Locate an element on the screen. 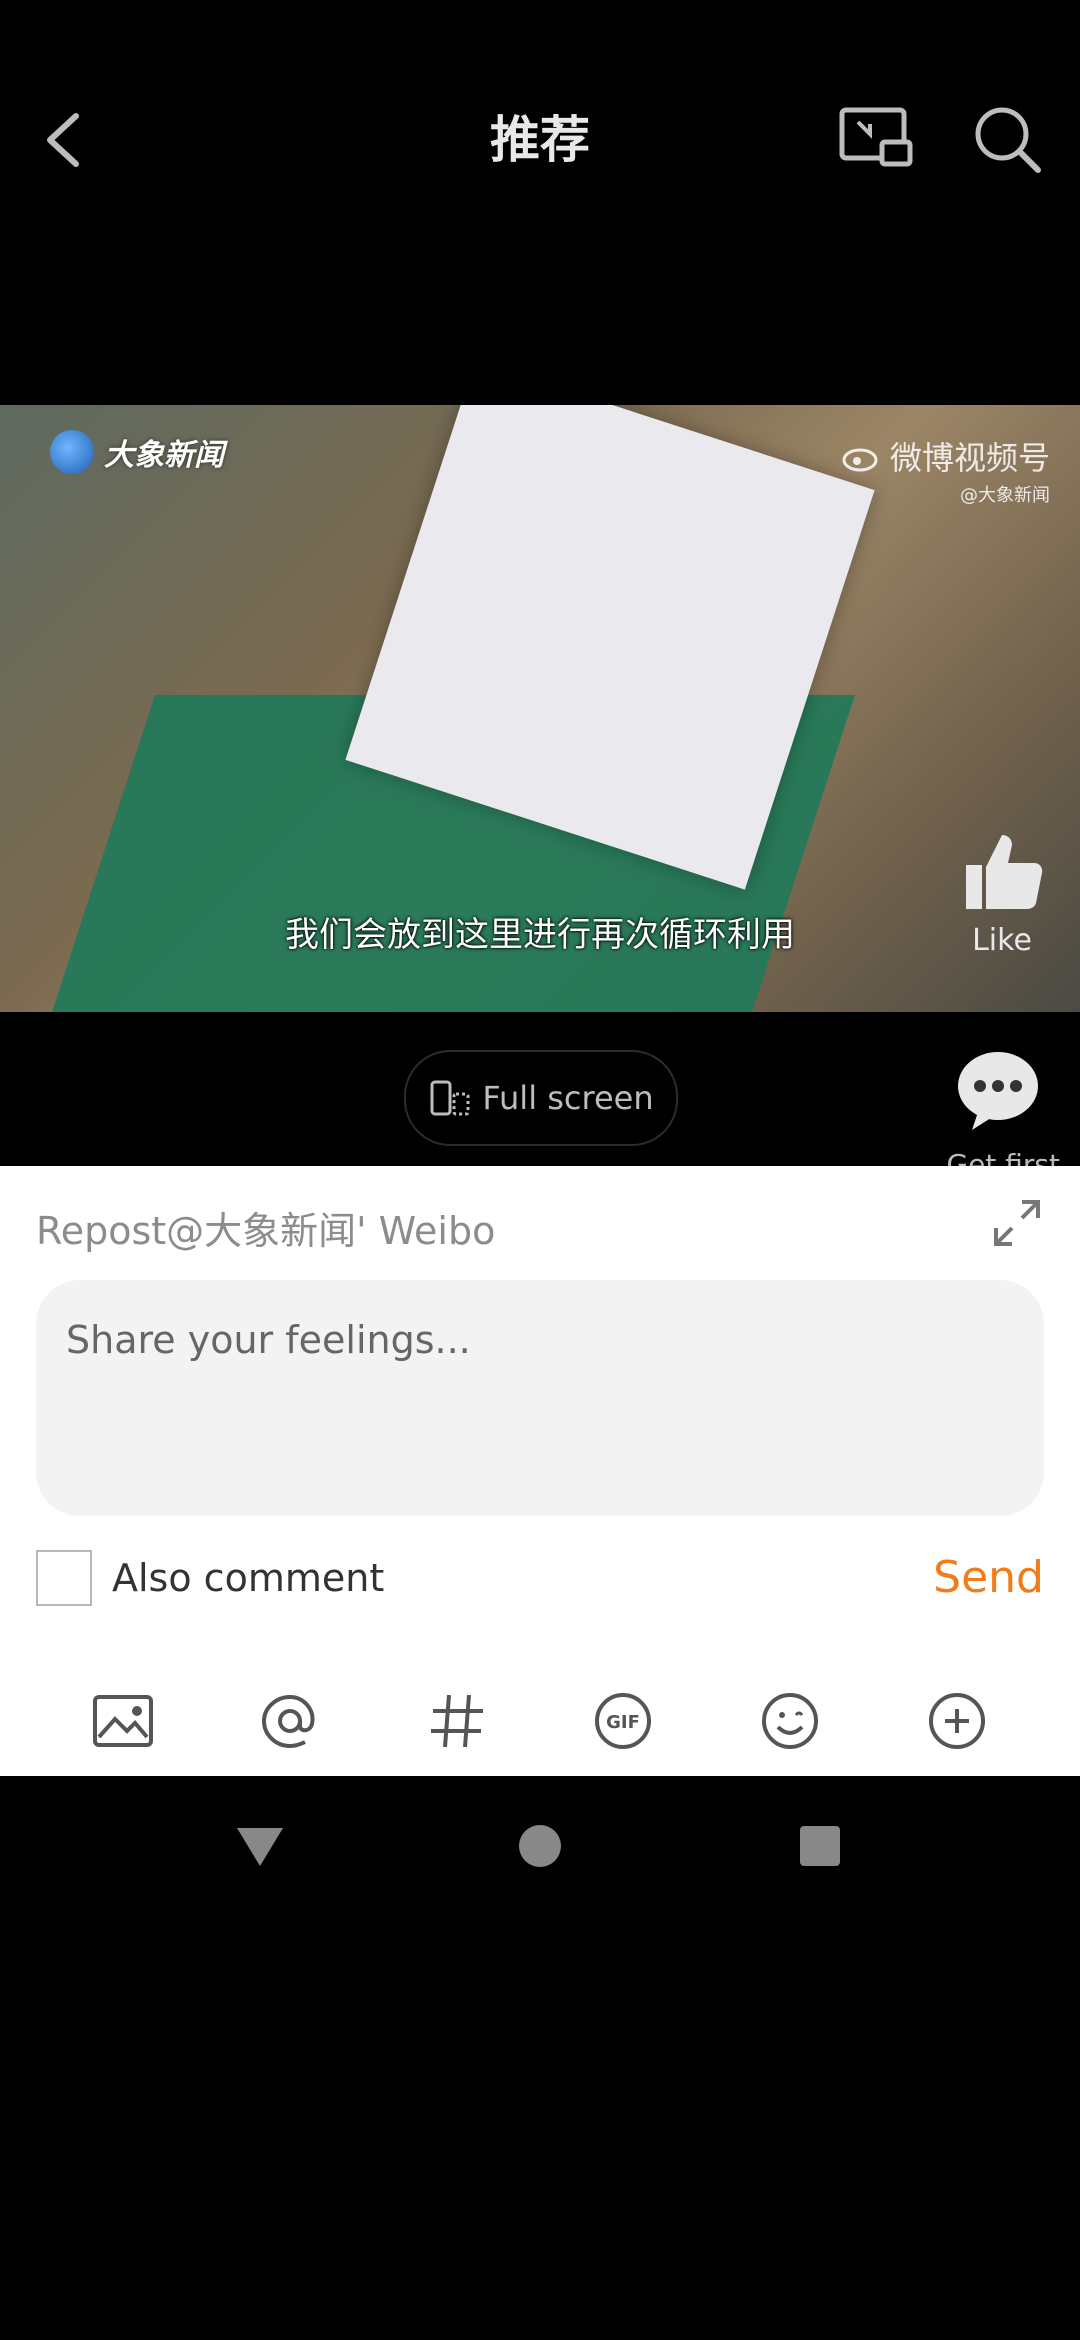 Image resolution: width=1080 pixels, height=2340 pixels. home-circle-icon is located at coordinates (540, 1846).